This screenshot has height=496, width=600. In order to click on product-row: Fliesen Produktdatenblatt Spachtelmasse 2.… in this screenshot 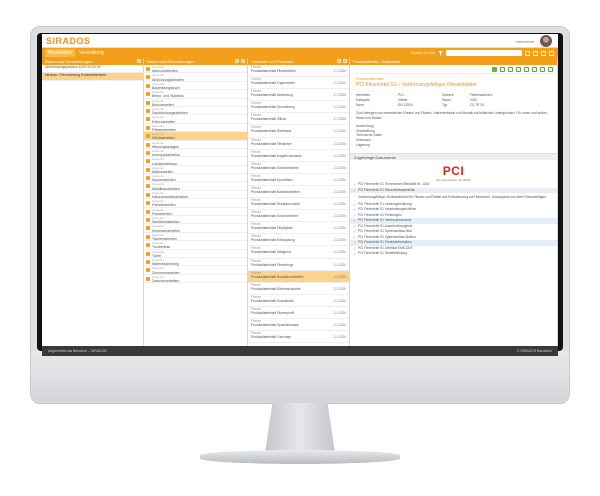, I will do `click(298, 325)`.